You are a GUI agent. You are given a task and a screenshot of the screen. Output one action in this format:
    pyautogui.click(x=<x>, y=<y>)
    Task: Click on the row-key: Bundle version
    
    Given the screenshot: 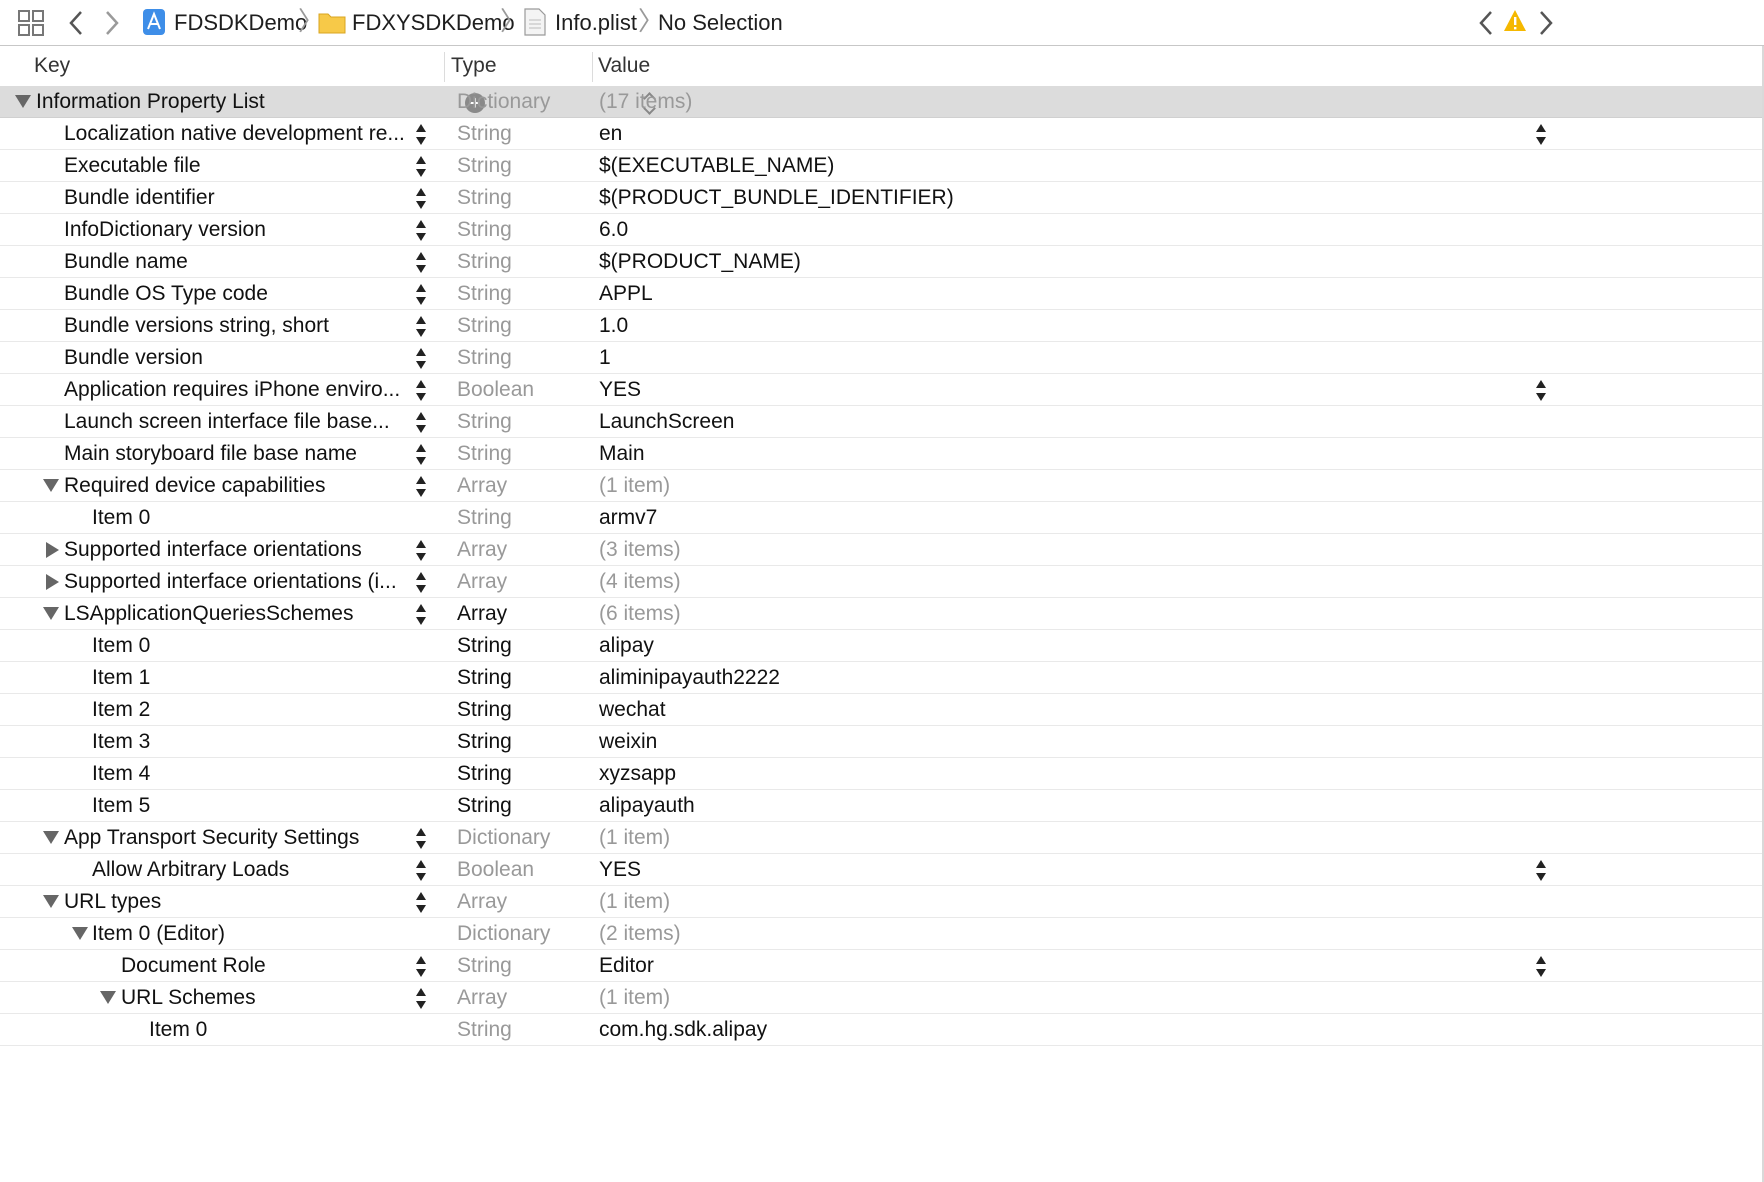 What is the action you would take?
    pyautogui.click(x=133, y=358)
    